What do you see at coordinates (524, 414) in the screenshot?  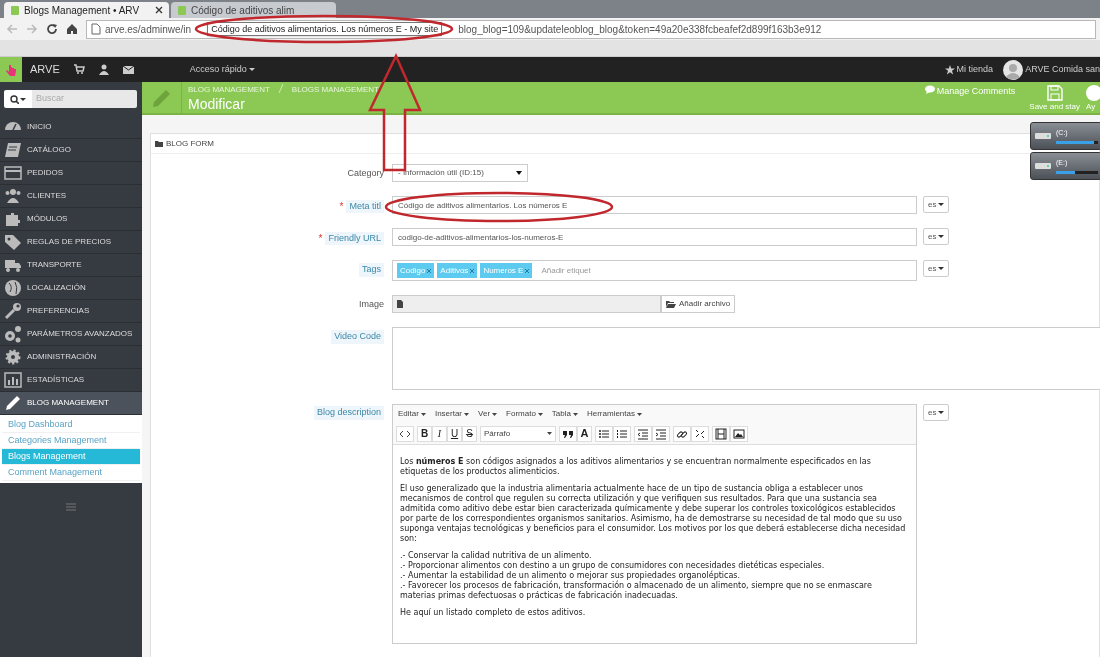 I see `editor-menu: Formato` at bounding box center [524, 414].